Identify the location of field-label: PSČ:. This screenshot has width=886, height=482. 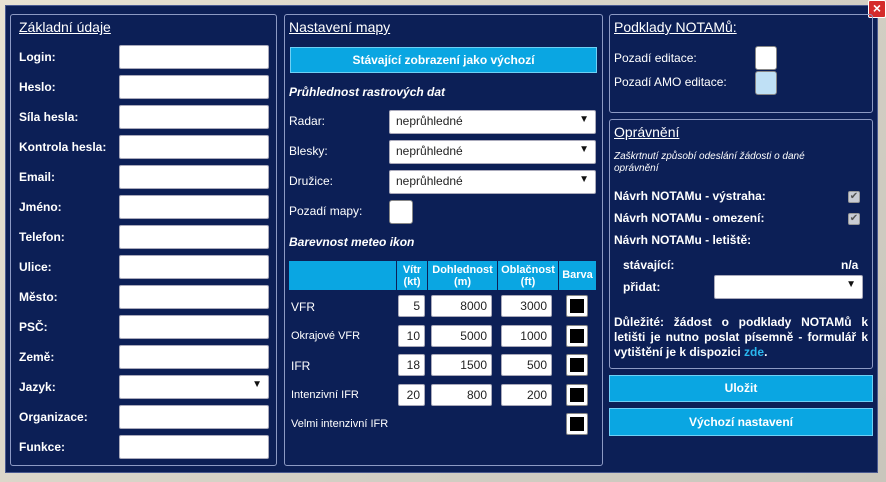
(33, 327).